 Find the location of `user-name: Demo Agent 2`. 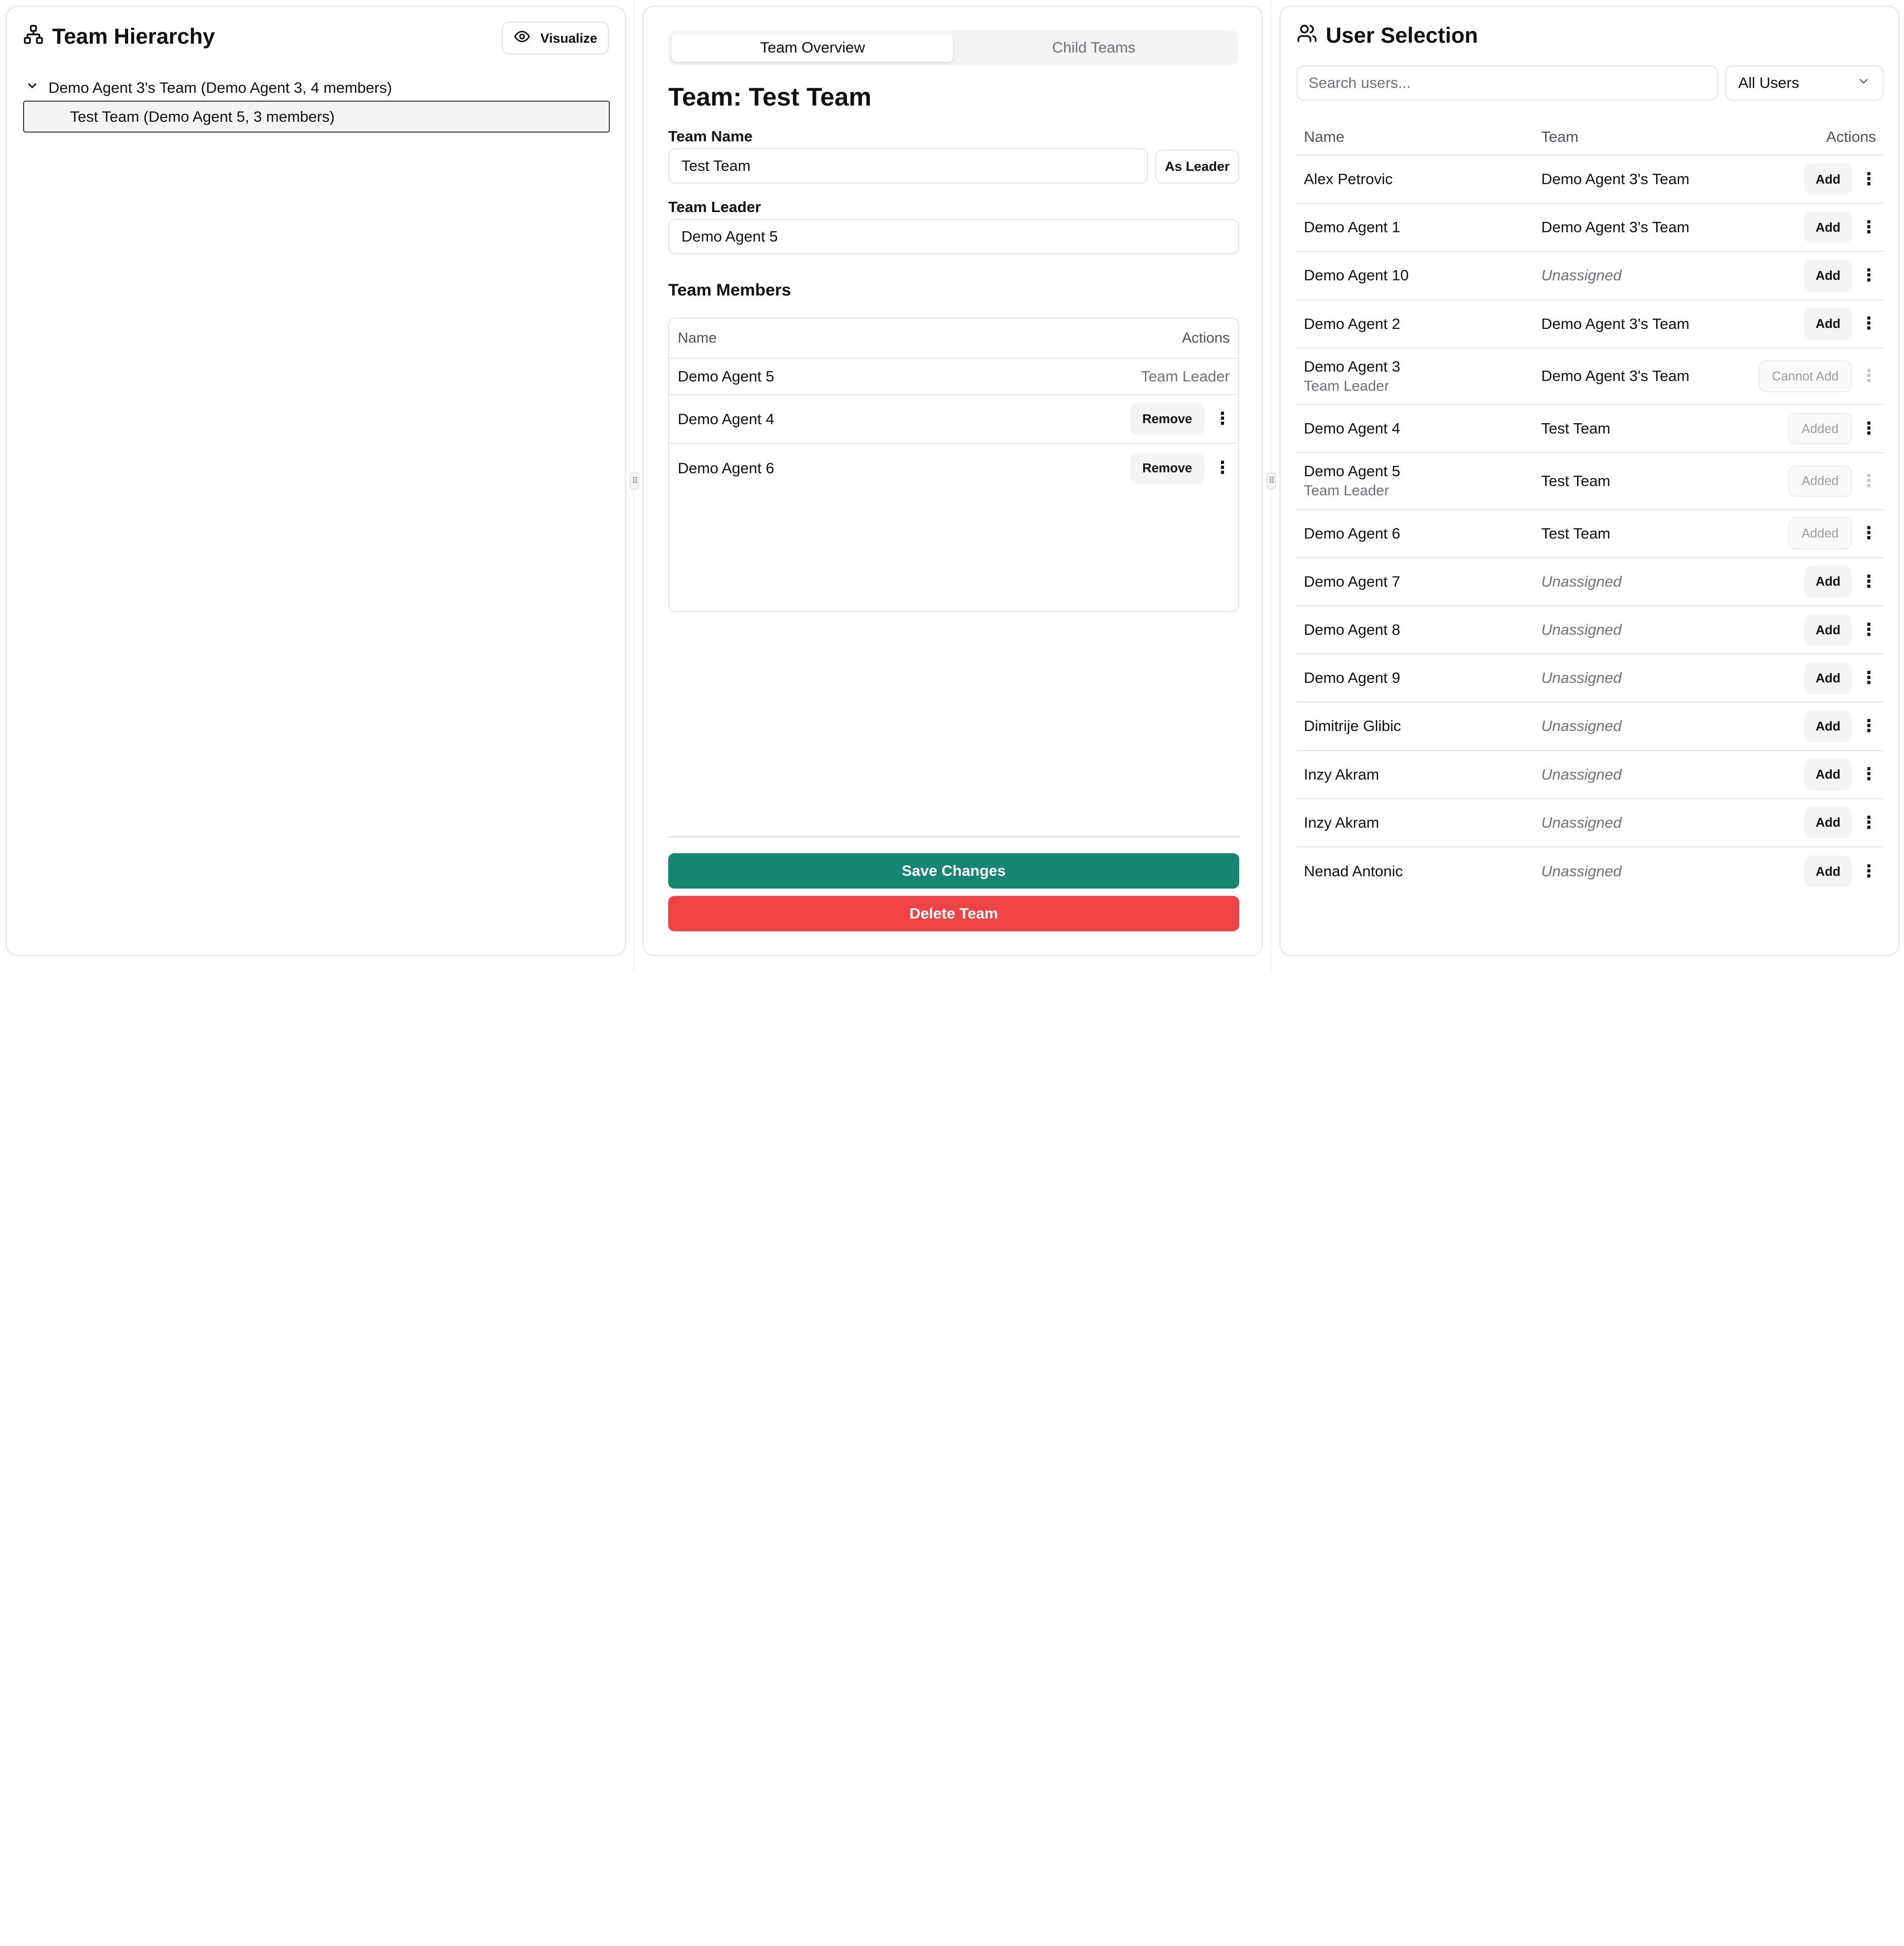

user-name: Demo Agent 2 is located at coordinates (1352, 323).